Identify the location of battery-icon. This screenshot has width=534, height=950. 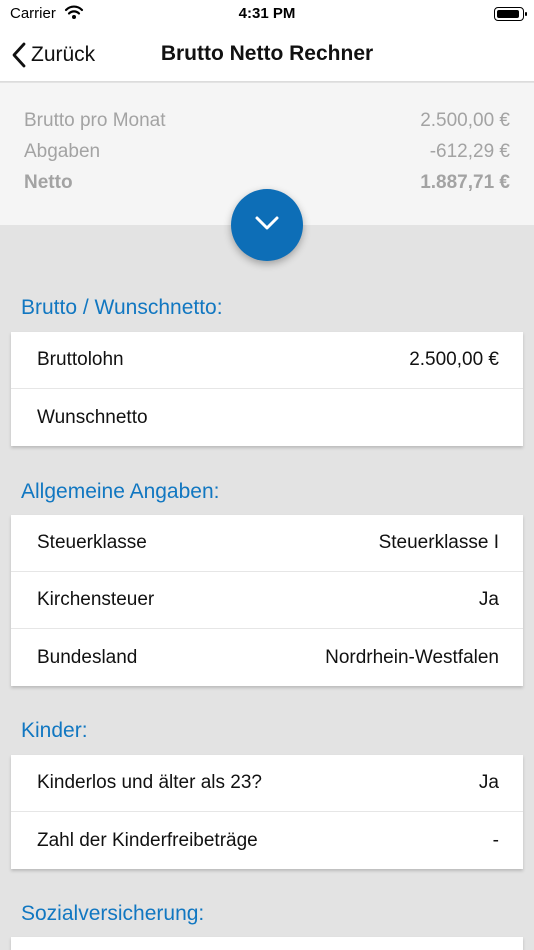
(510, 14).